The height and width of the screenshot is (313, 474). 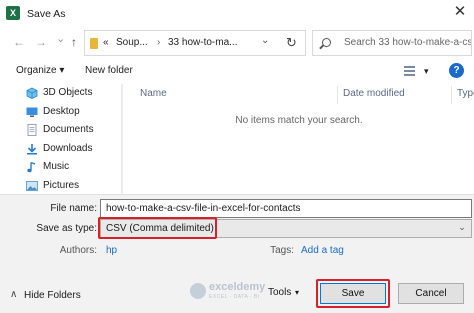 I want to click on column-header-type: Type, so click(x=465, y=93).